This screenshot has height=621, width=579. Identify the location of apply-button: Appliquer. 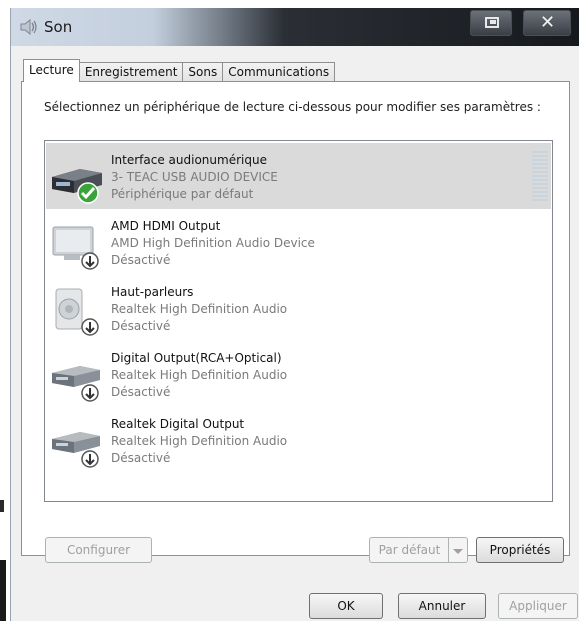
(538, 606).